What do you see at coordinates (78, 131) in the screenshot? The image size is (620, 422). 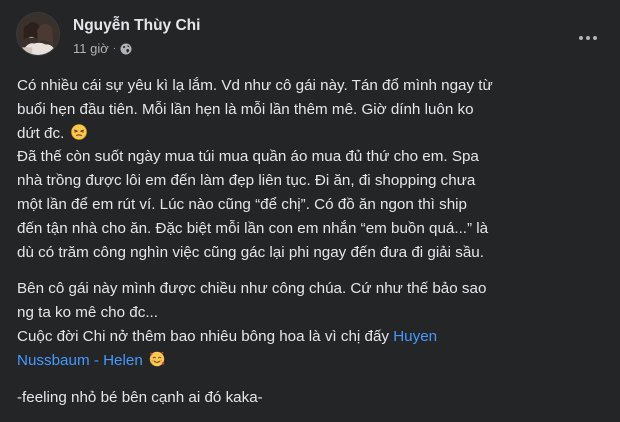 I see `persevering-face-emoji` at bounding box center [78, 131].